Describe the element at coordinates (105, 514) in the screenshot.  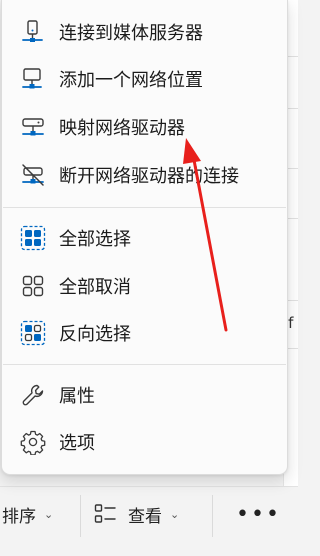
I see `view-layout-icon` at that location.